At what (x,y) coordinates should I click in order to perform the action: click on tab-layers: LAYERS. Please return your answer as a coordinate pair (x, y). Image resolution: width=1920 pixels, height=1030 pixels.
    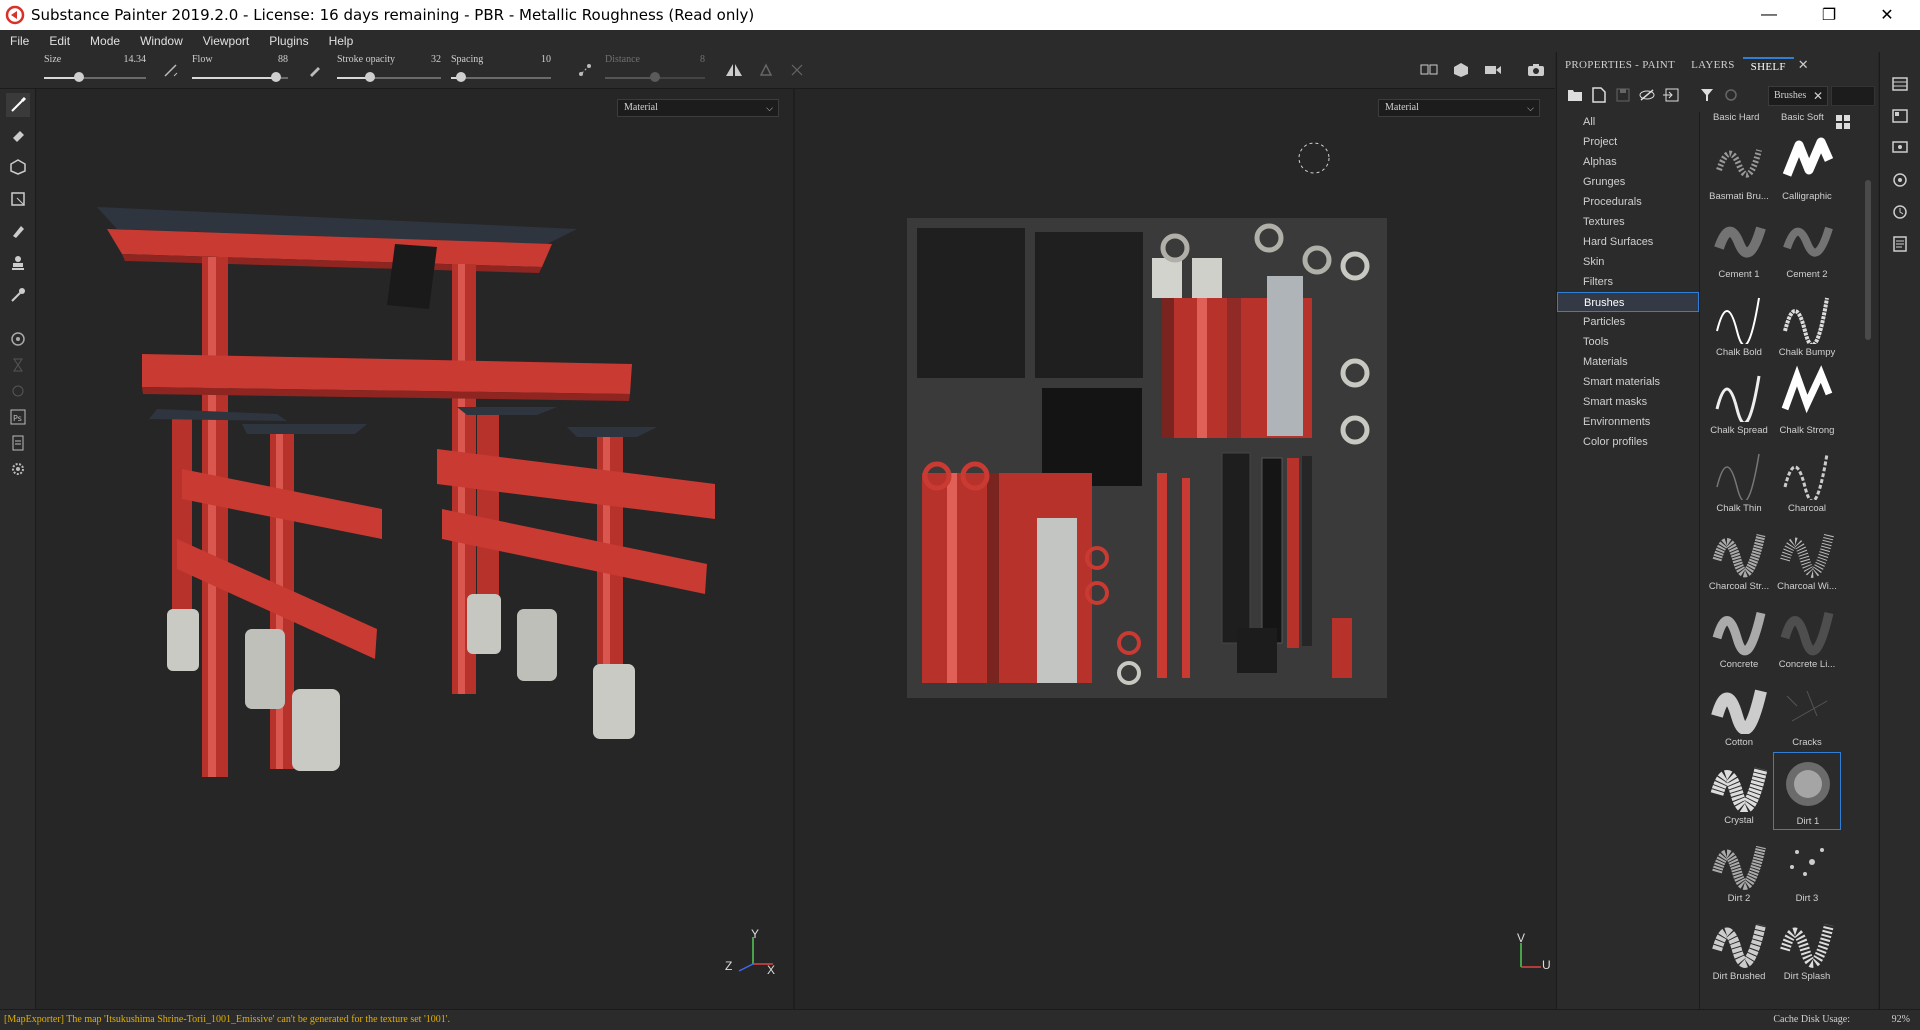
    Looking at the image, I should click on (1713, 65).